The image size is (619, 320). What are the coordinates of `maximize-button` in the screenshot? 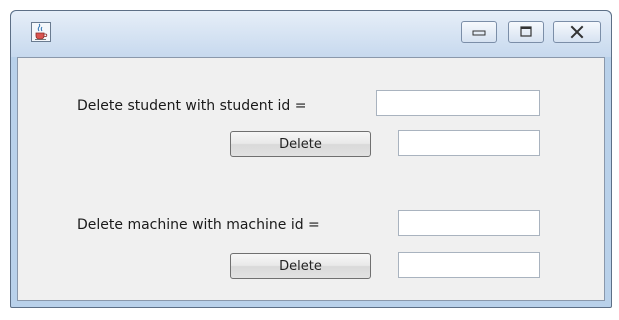 It's located at (526, 32).